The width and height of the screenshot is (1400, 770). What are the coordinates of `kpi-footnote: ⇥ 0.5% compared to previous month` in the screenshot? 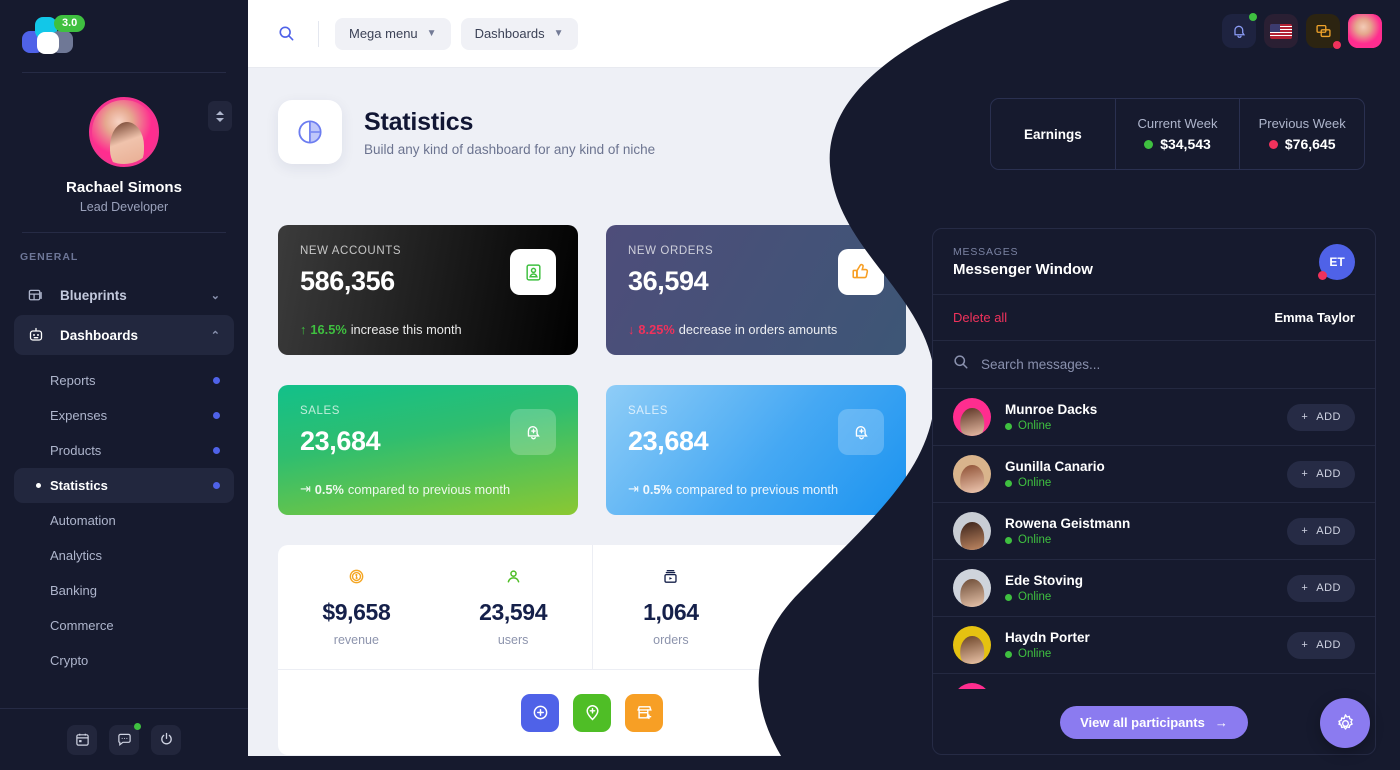 It's located at (733, 489).